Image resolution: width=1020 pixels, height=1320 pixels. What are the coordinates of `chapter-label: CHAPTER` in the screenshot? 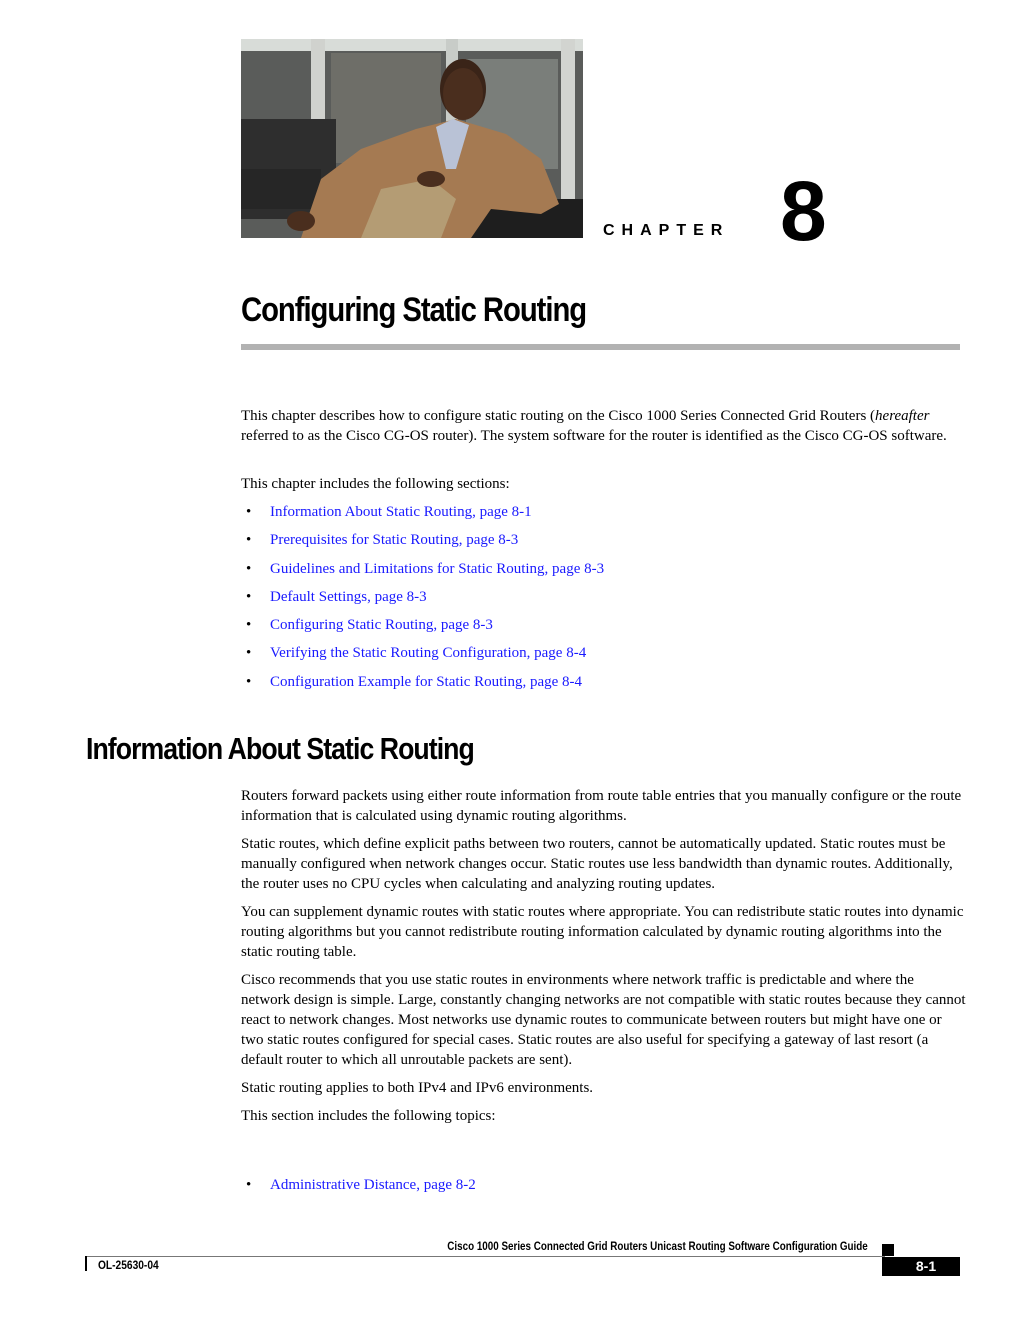 It's located at (666, 230).